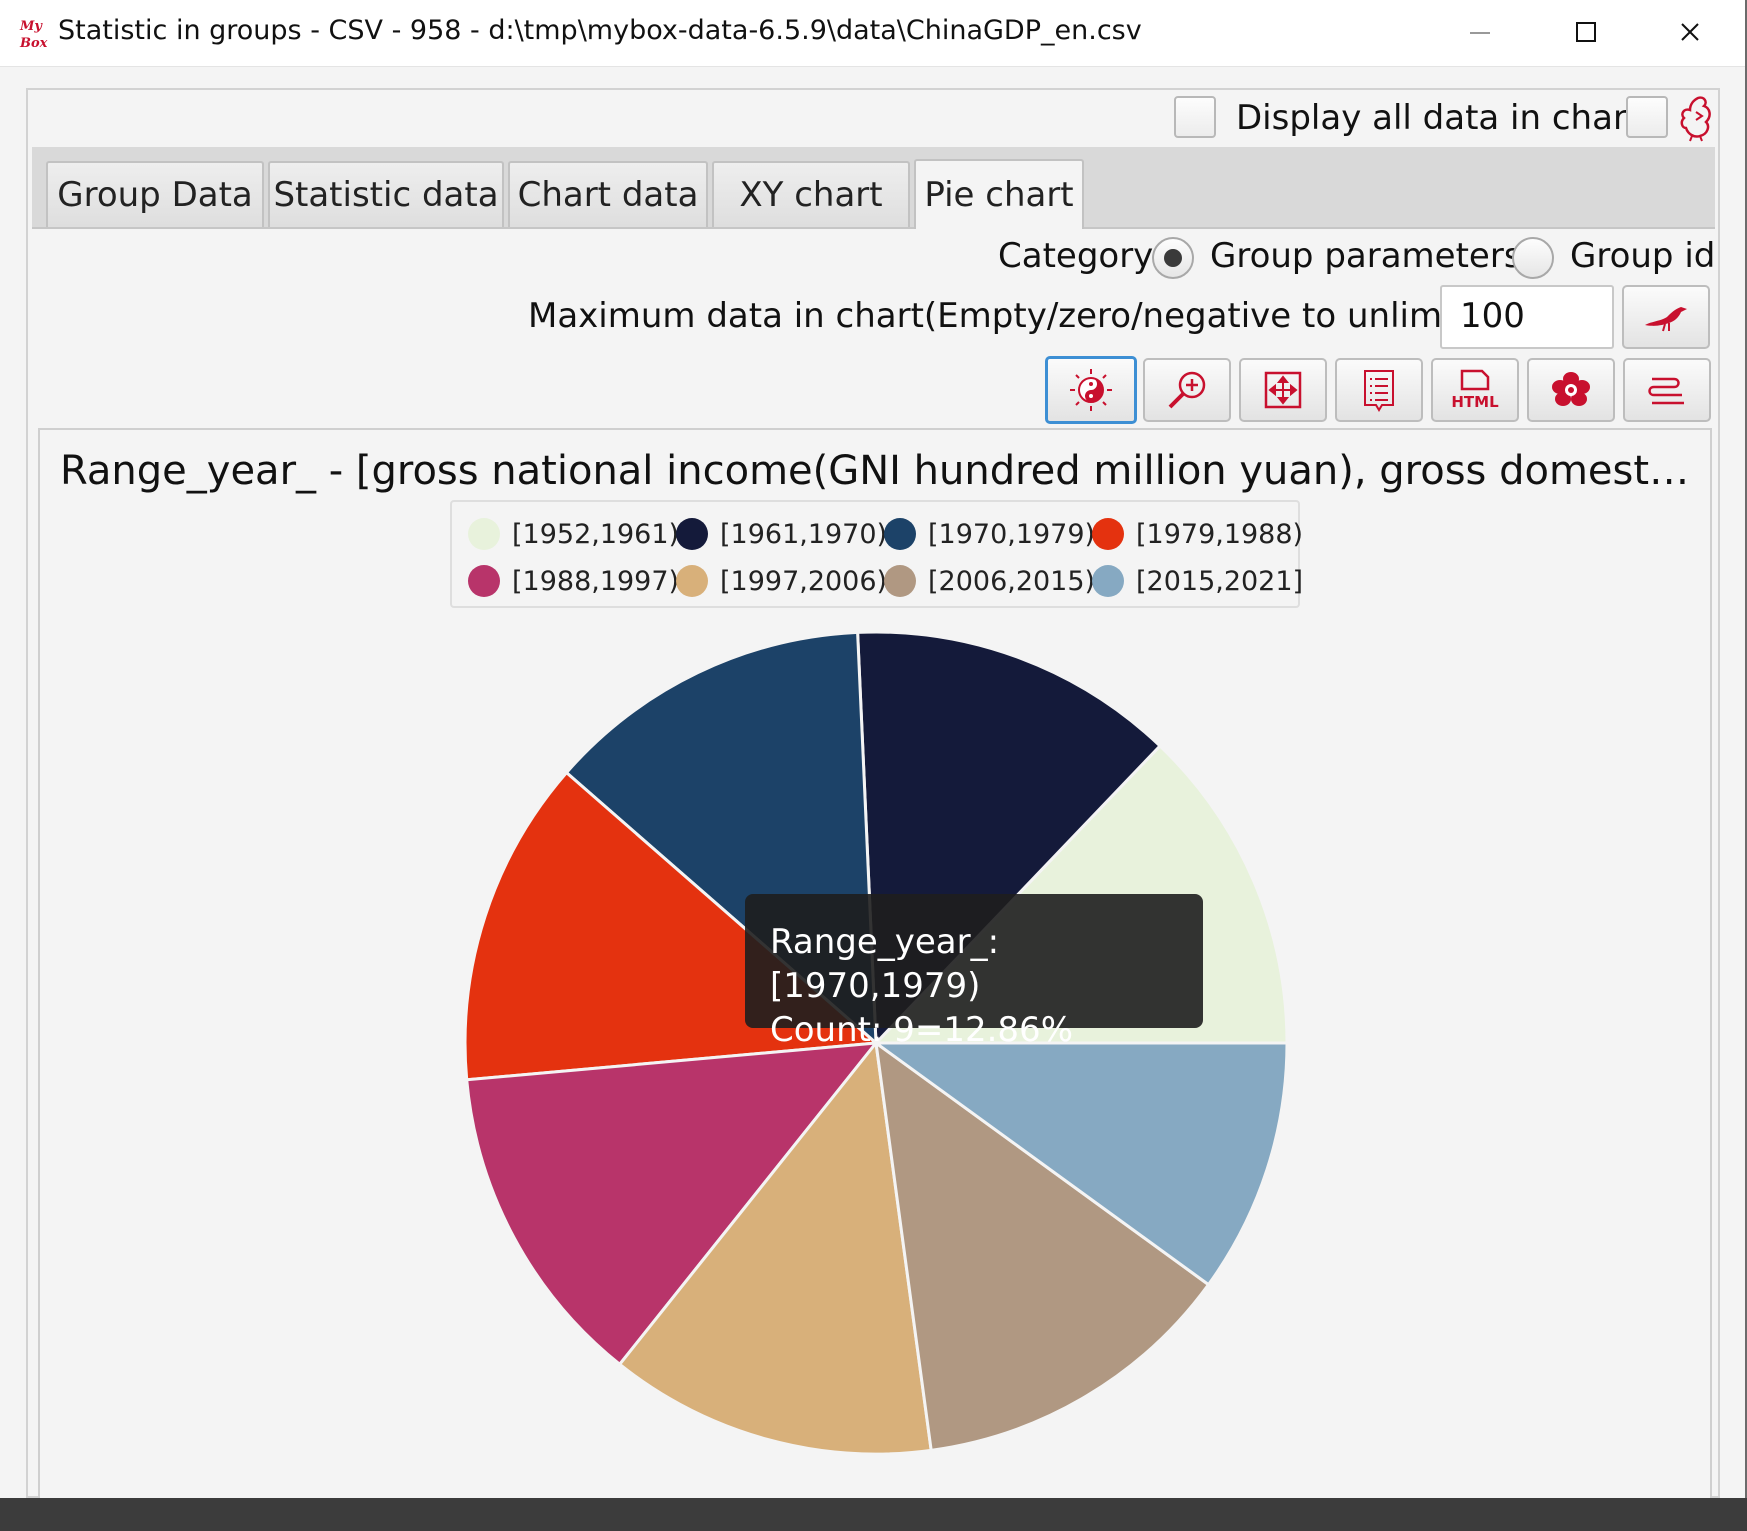 The height and width of the screenshot is (1531, 1747). Describe the element at coordinates (31, 26) in the screenshot. I see `svg-text: My` at that location.